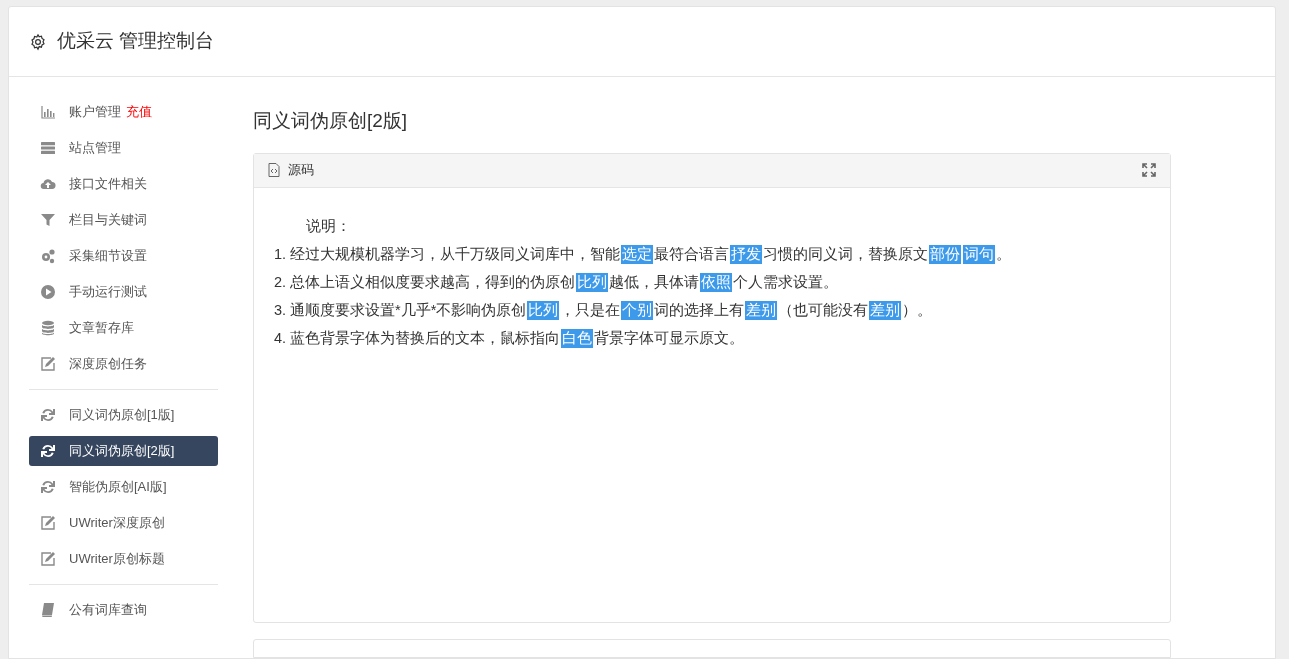  I want to click on sidebar-item: 账户管理 充值, so click(123, 112).